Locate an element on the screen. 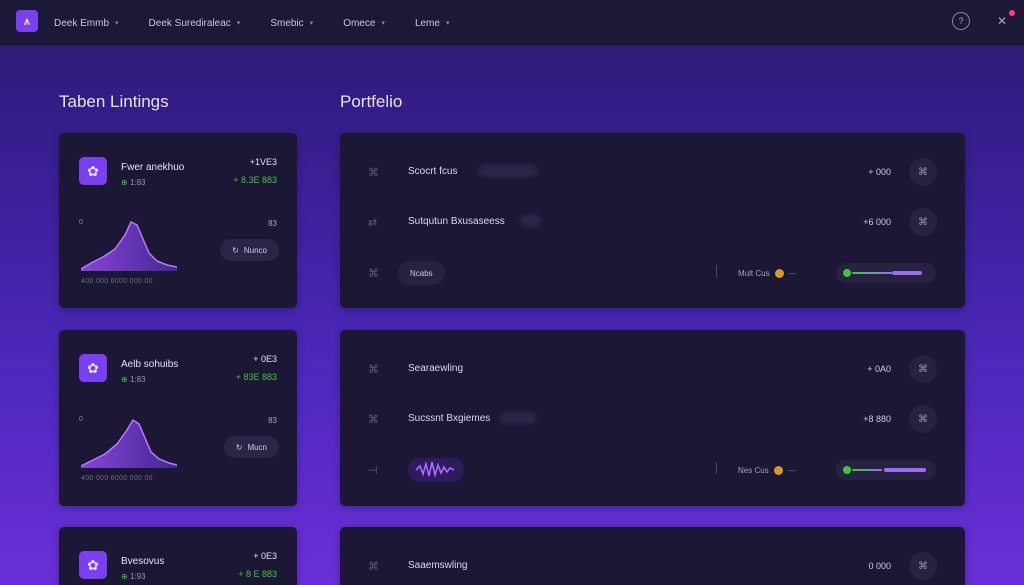  listings-title: Taben Lintings is located at coordinates (114, 101).